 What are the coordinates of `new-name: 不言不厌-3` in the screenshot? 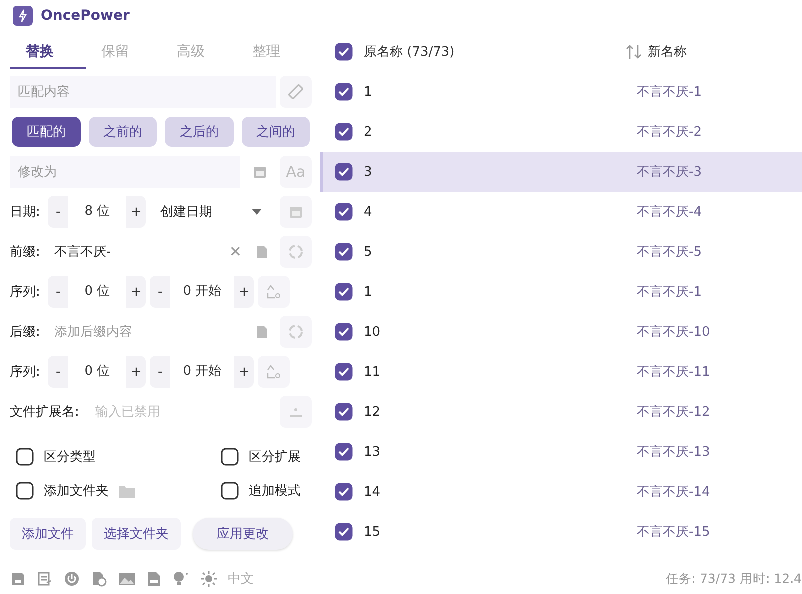 It's located at (669, 172).